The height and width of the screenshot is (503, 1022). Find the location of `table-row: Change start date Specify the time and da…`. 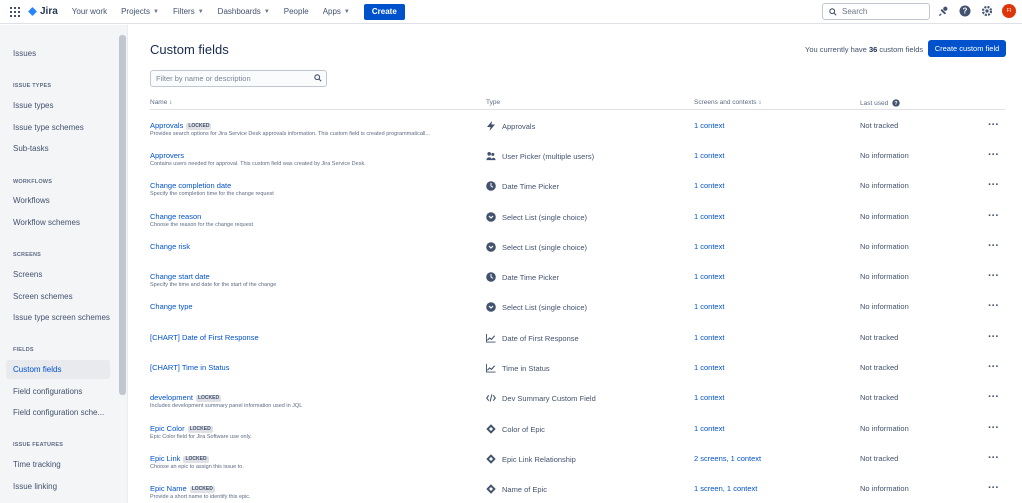

table-row: Change start date Specify the time and da… is located at coordinates (575, 286).